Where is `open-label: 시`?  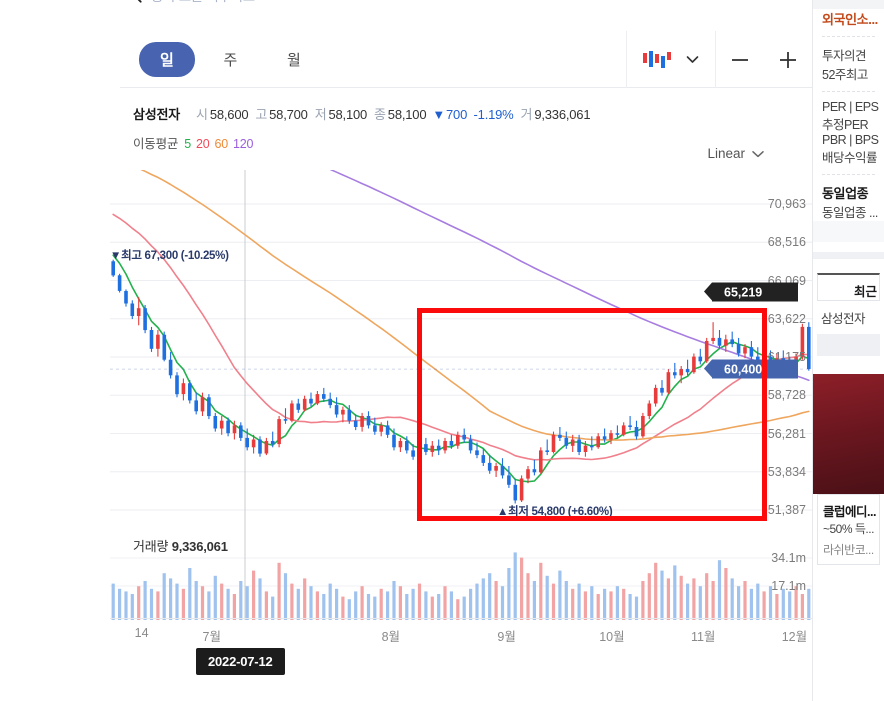
open-label: 시 is located at coordinates (202, 114).